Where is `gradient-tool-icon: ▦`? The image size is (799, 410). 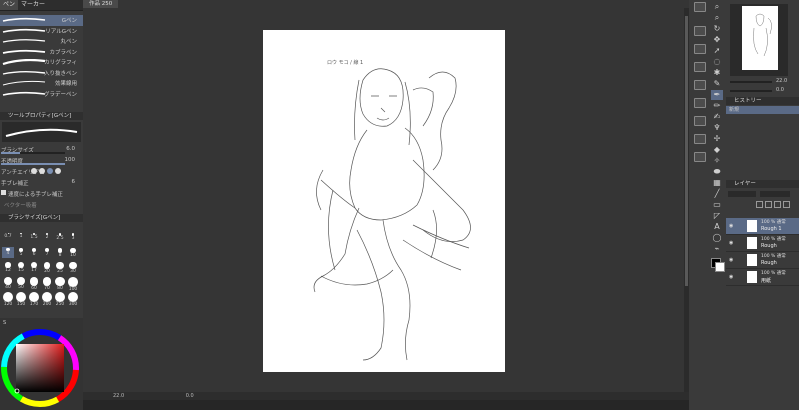 gradient-tool-icon: ▦ is located at coordinates (717, 183).